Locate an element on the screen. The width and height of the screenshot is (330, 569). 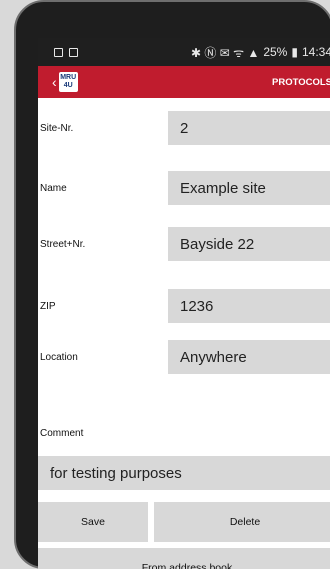
name-label: Name is located at coordinates (53, 188).